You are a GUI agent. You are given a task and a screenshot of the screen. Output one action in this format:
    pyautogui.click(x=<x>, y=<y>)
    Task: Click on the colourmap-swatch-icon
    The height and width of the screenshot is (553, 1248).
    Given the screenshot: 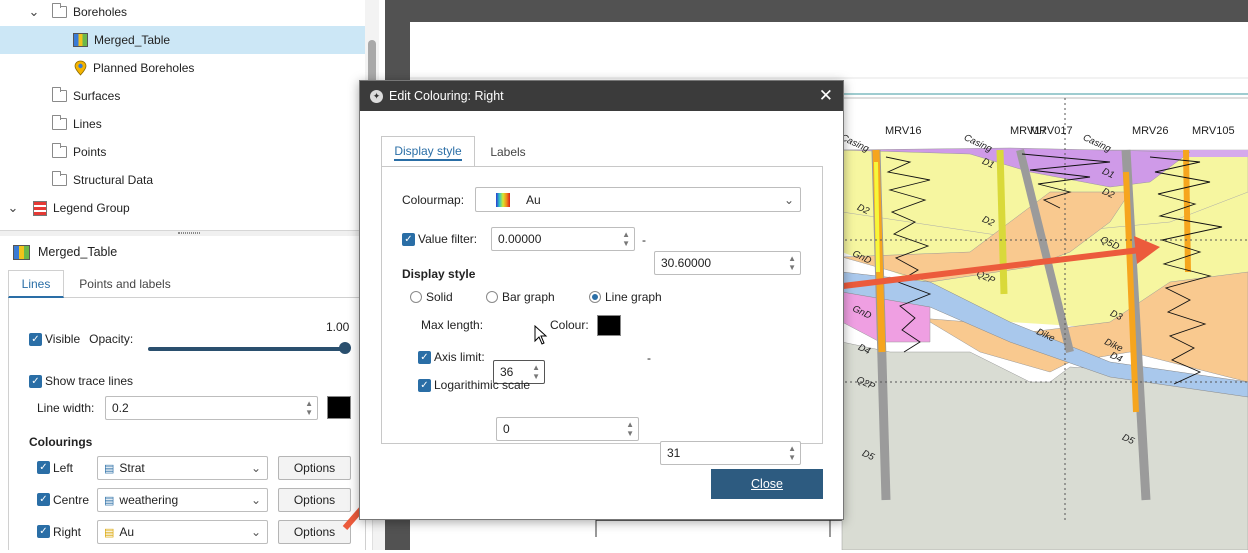 What is the action you would take?
    pyautogui.click(x=503, y=199)
    